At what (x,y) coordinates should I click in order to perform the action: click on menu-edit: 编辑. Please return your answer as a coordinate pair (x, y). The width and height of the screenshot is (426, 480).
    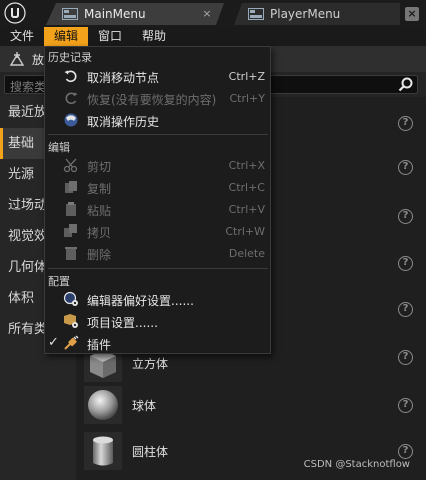
    Looking at the image, I should click on (66, 36).